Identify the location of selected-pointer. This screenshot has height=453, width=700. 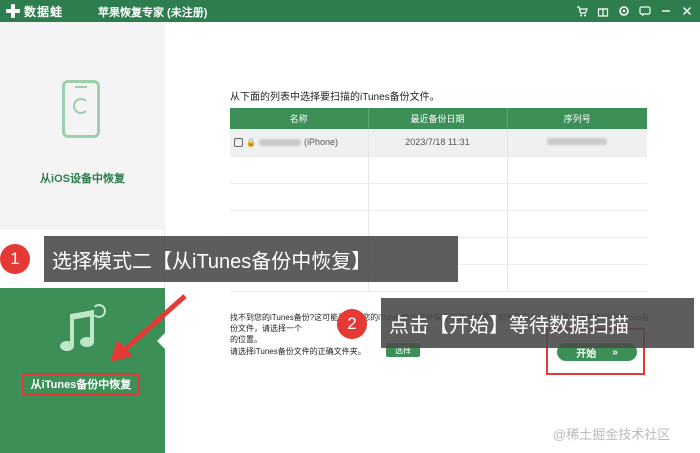
(161, 341).